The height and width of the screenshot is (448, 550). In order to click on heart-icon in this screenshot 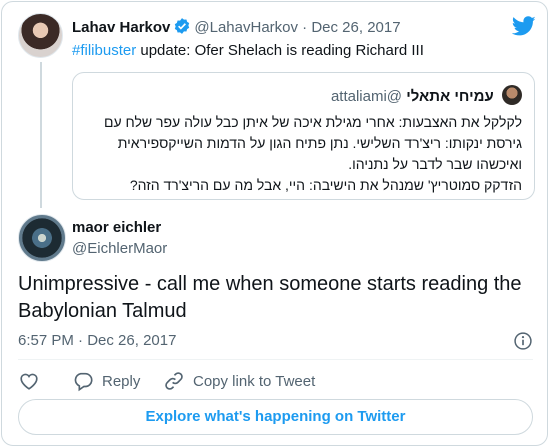, I will do `click(29, 381)`.